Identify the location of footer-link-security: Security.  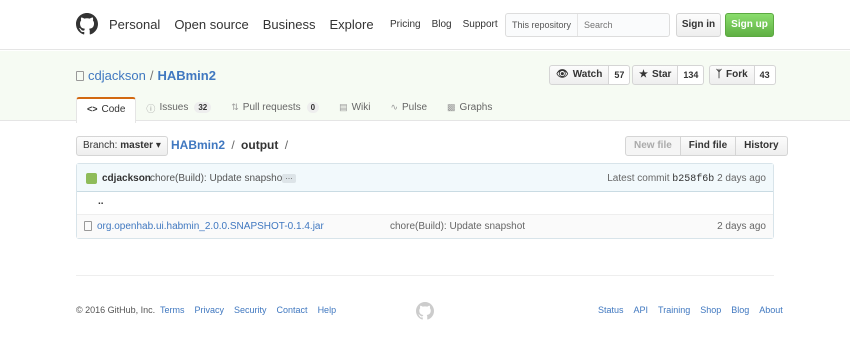
(250, 310).